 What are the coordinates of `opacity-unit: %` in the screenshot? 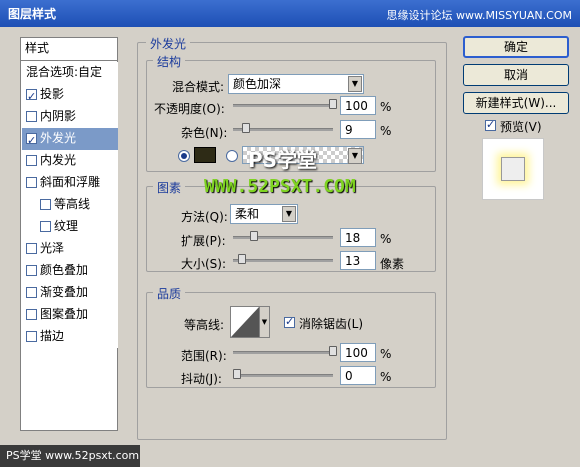 It's located at (386, 107).